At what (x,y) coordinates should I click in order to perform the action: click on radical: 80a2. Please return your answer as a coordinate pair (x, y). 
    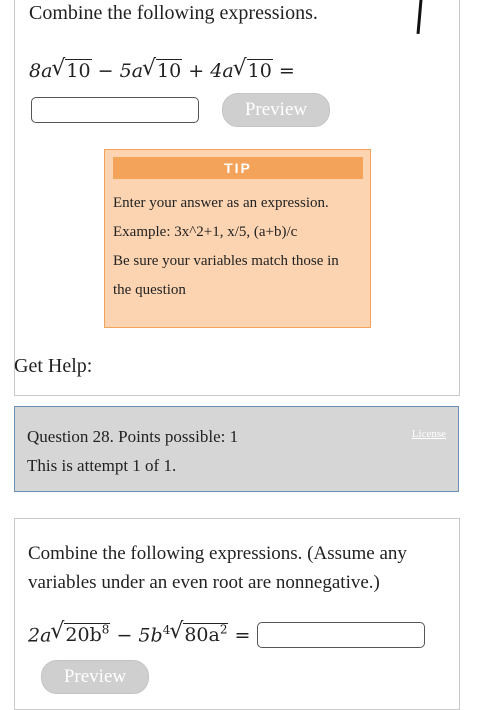
    Looking at the image, I should click on (199, 633).